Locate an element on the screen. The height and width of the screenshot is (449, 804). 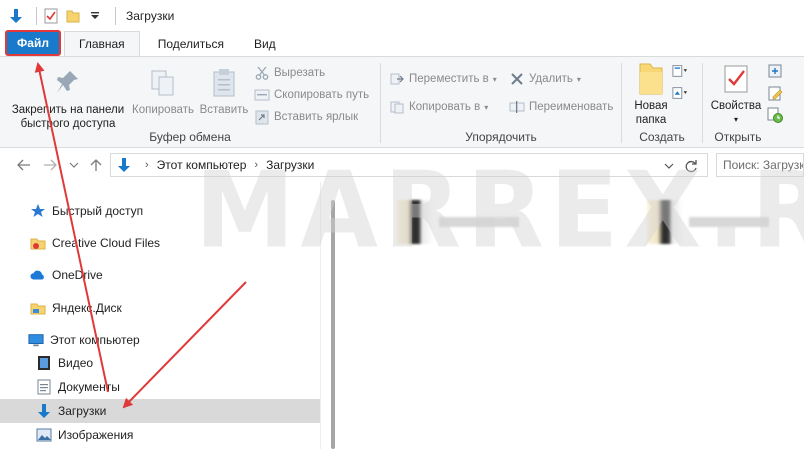
copy-button: Копировать is located at coordinates (163, 92).